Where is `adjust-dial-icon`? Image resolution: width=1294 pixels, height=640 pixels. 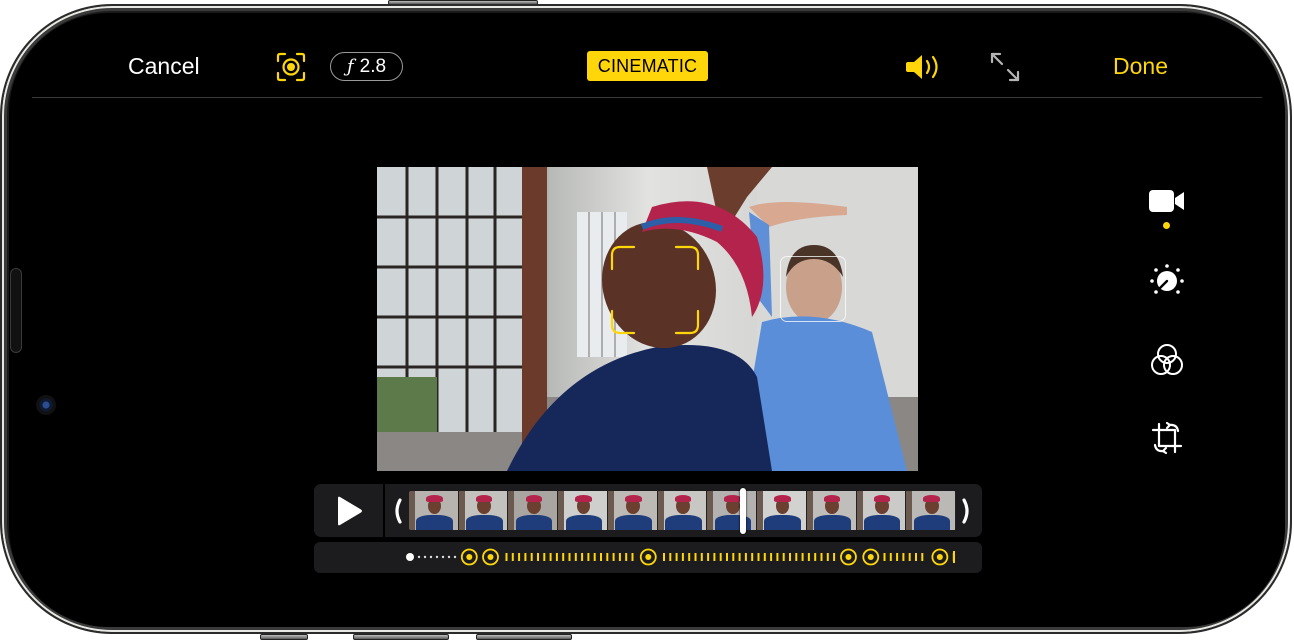 adjust-dial-icon is located at coordinates (1167, 279).